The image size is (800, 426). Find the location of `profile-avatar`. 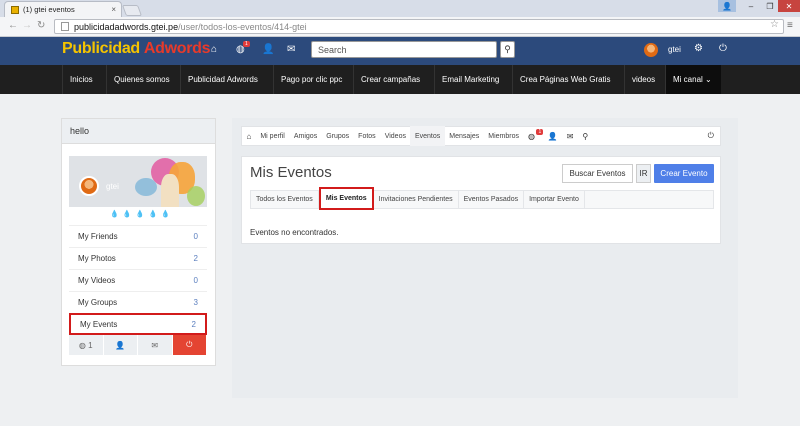

profile-avatar is located at coordinates (89, 186).